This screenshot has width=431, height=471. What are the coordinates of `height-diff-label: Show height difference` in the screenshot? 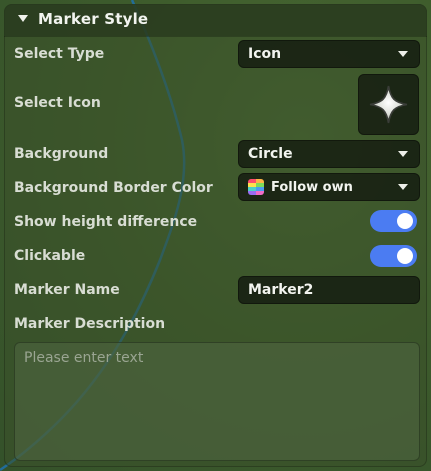 It's located at (106, 222).